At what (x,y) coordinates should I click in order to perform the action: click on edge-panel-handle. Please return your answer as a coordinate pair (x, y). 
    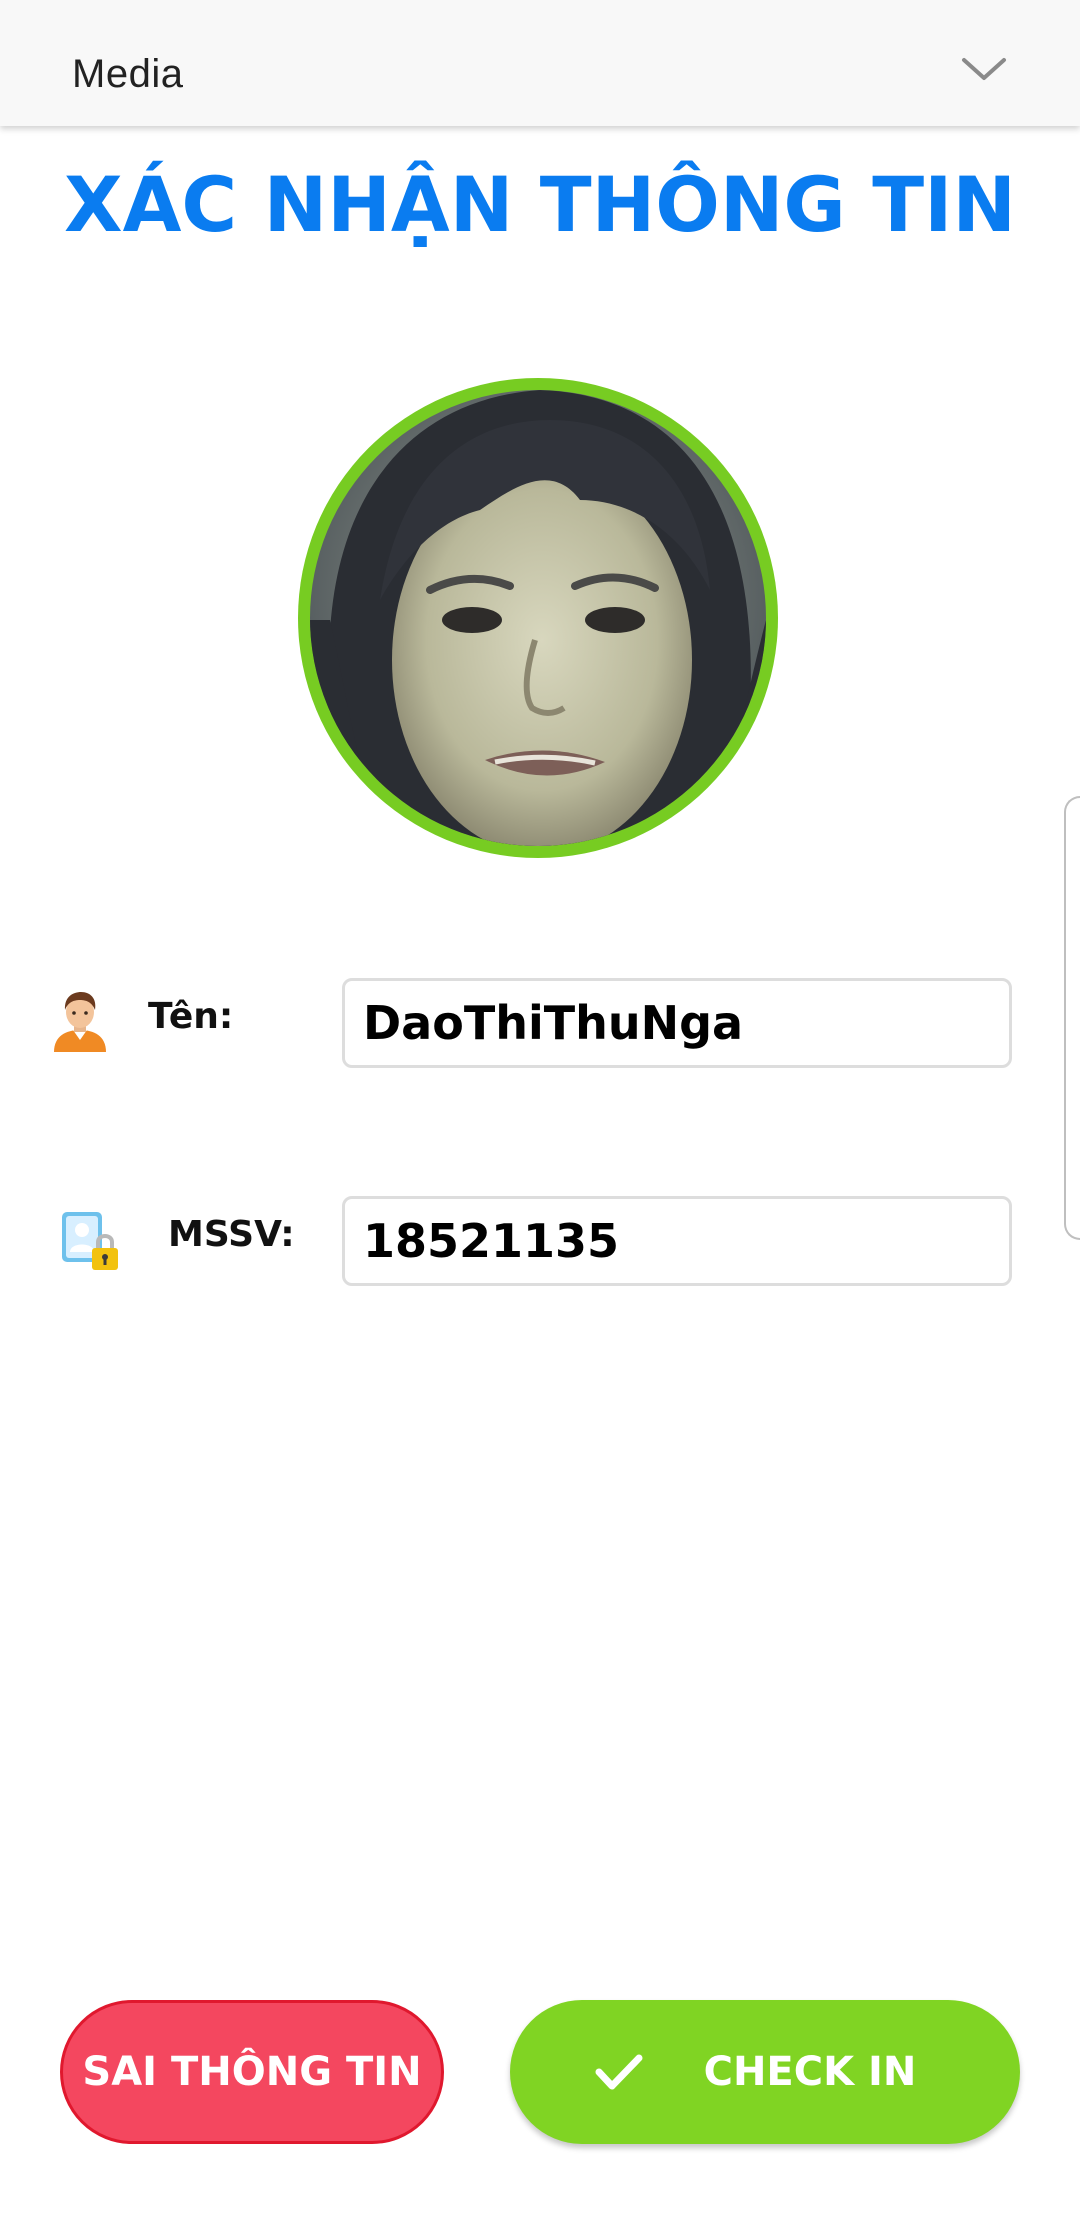
    Looking at the image, I should click on (1072, 1018).